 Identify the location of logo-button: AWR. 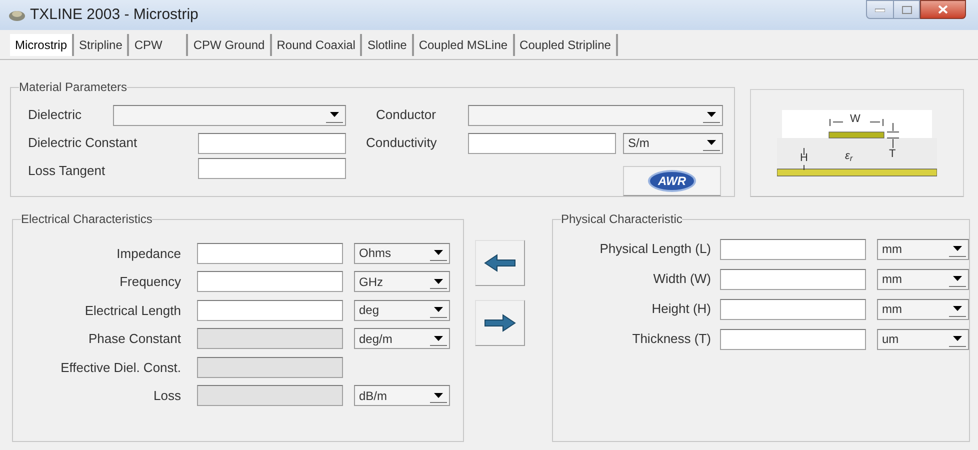
(672, 181).